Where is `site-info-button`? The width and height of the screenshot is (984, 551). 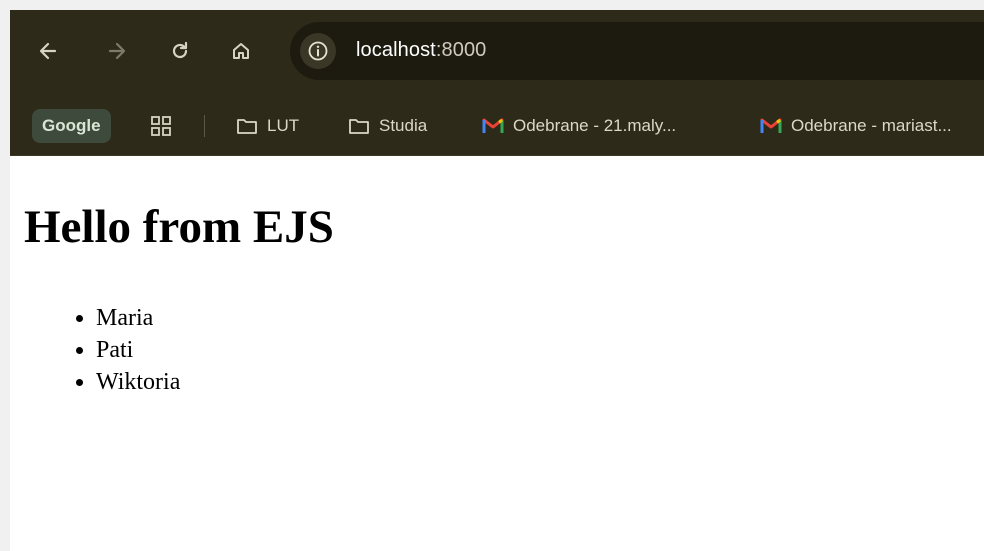
site-info-button is located at coordinates (318, 51).